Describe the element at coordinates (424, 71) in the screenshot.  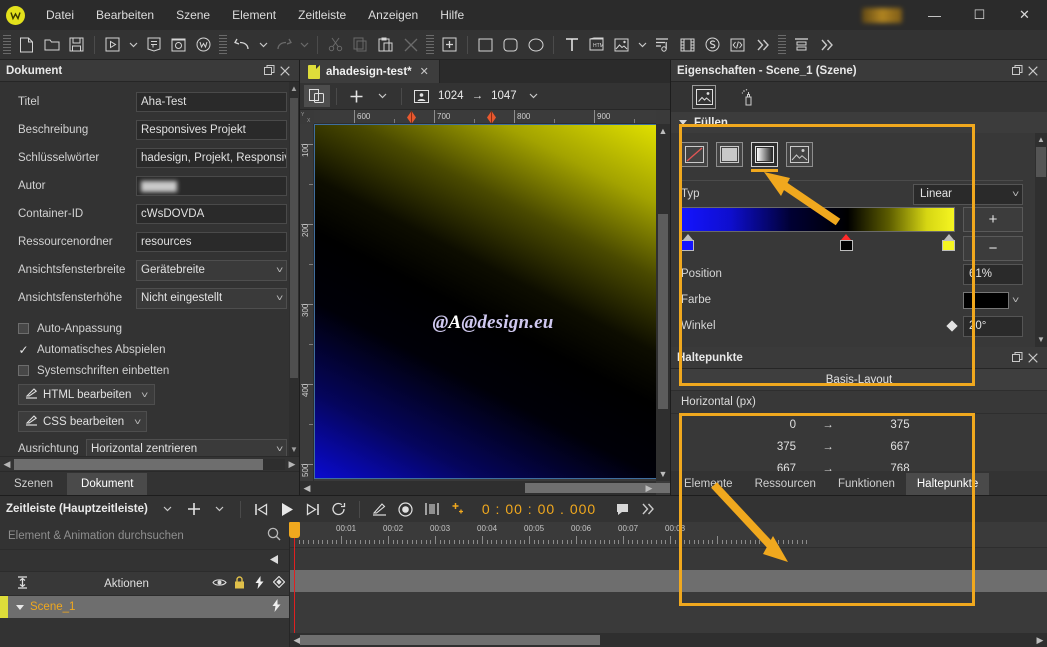
I see `close-tab-icon: ✕` at that location.